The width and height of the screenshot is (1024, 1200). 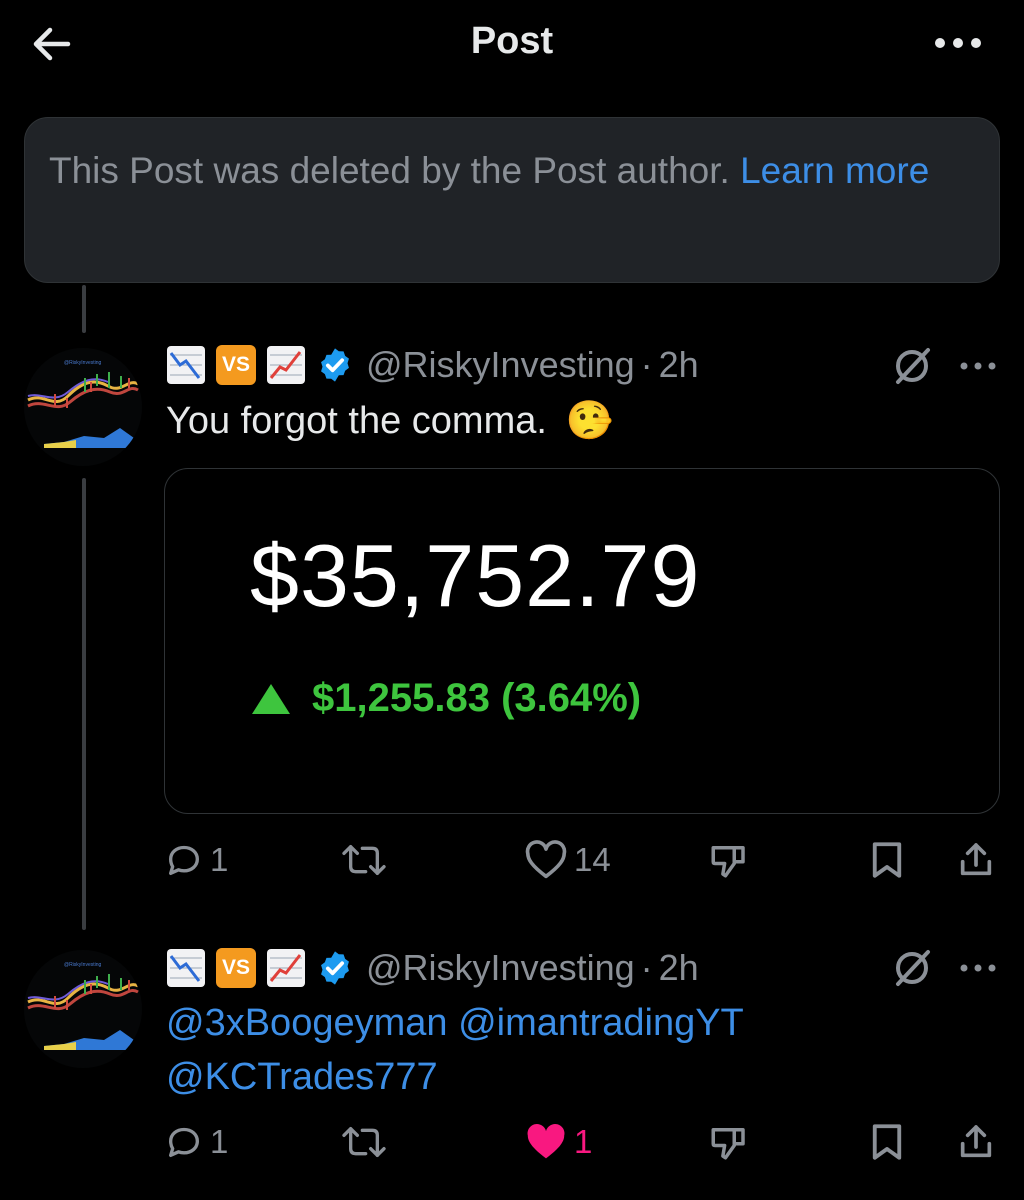 What do you see at coordinates (546, 1141) in the screenshot?
I see `heart-filled-icon` at bounding box center [546, 1141].